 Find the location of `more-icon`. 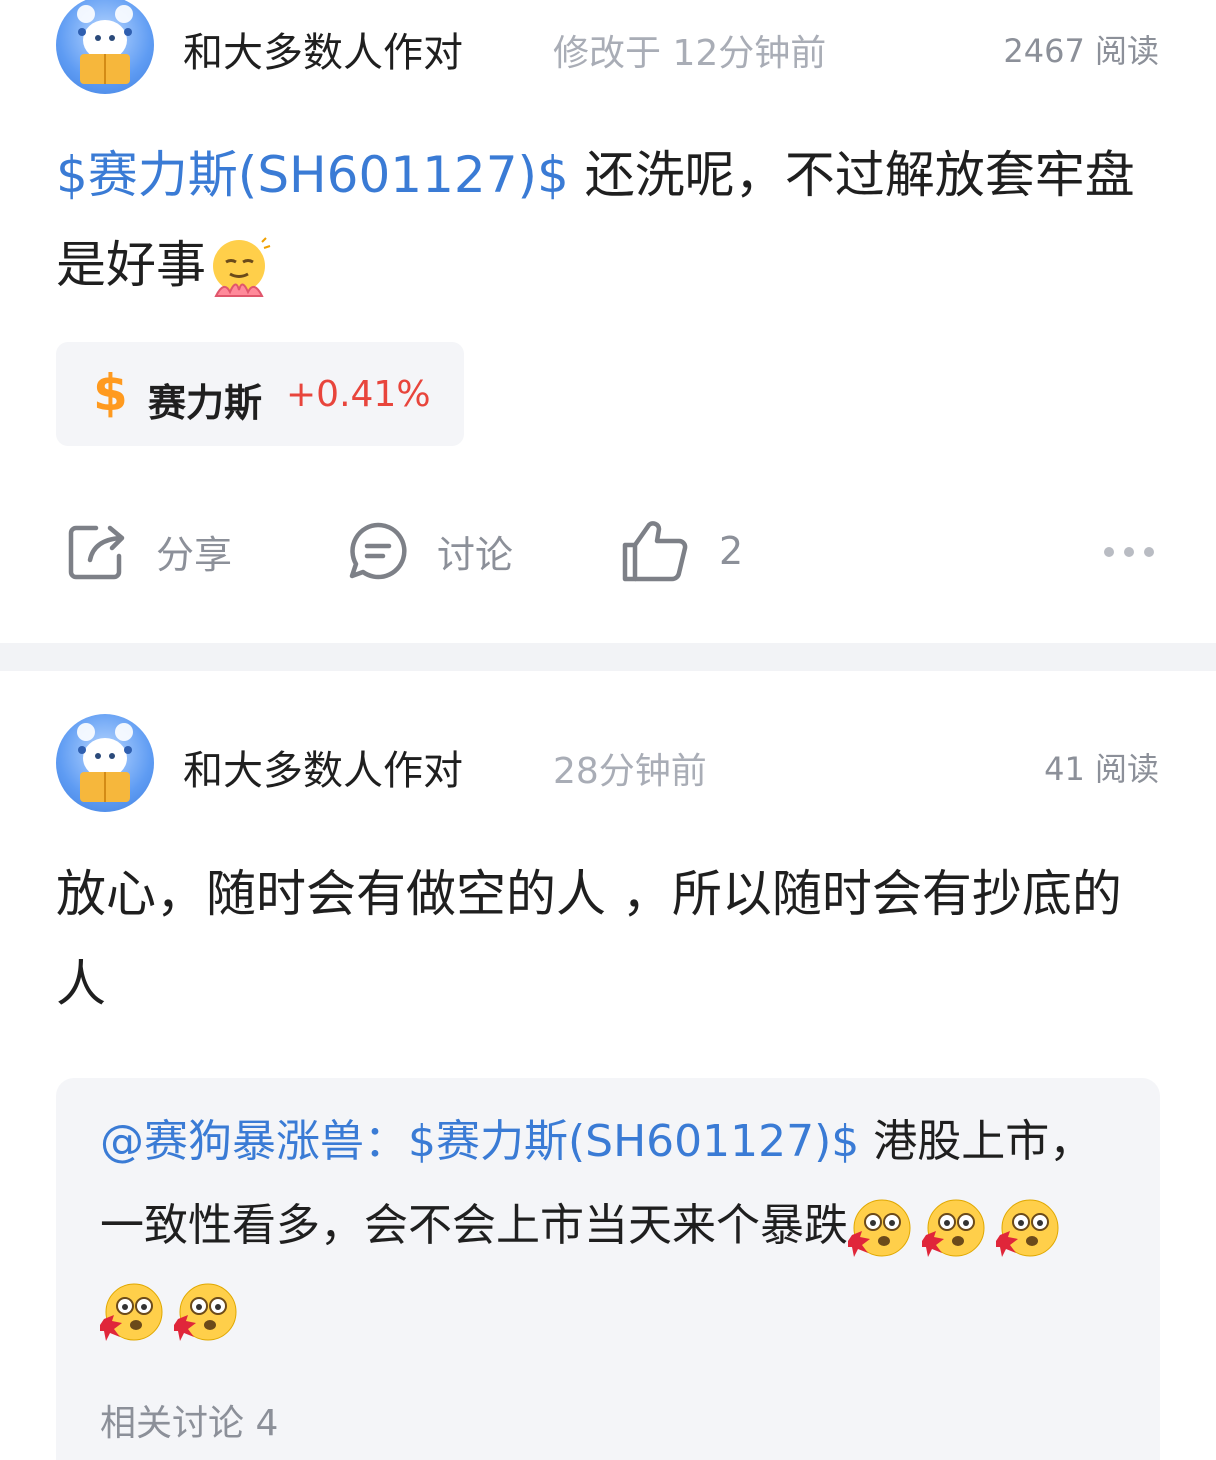

more-icon is located at coordinates (1129, 552).